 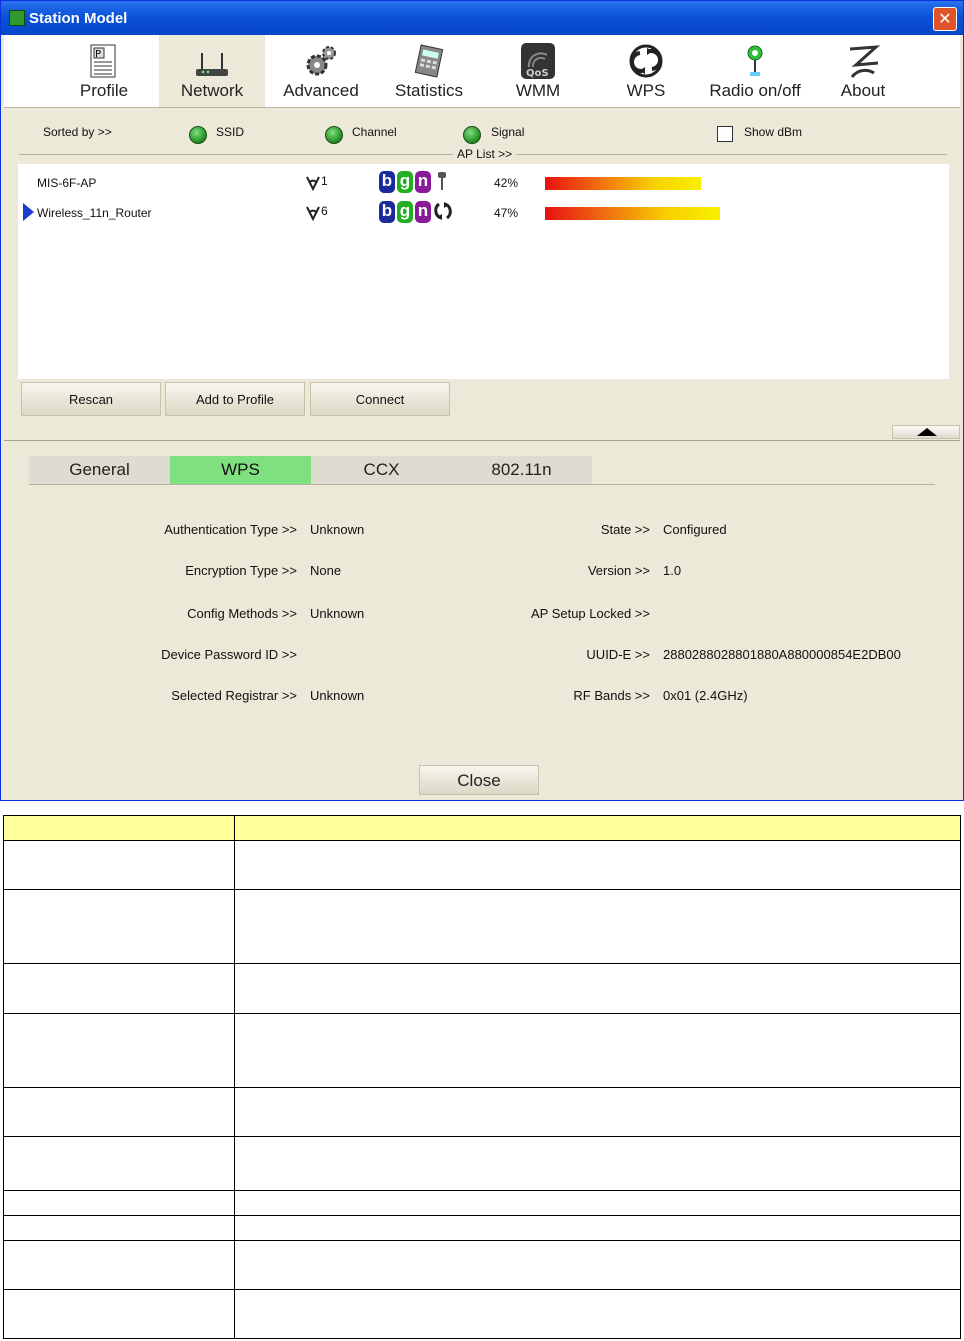 I want to click on section-divider, so click(x=482, y=440).